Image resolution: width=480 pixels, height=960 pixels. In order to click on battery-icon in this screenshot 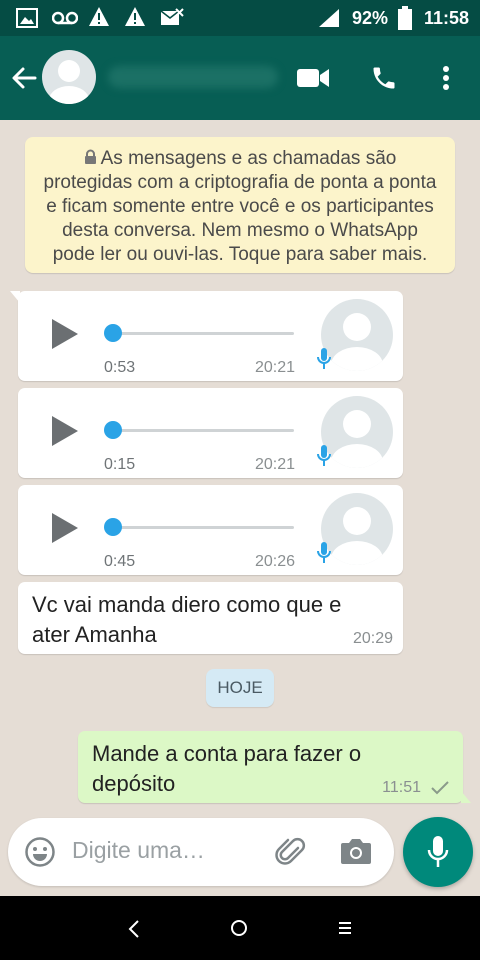, I will do `click(405, 18)`.